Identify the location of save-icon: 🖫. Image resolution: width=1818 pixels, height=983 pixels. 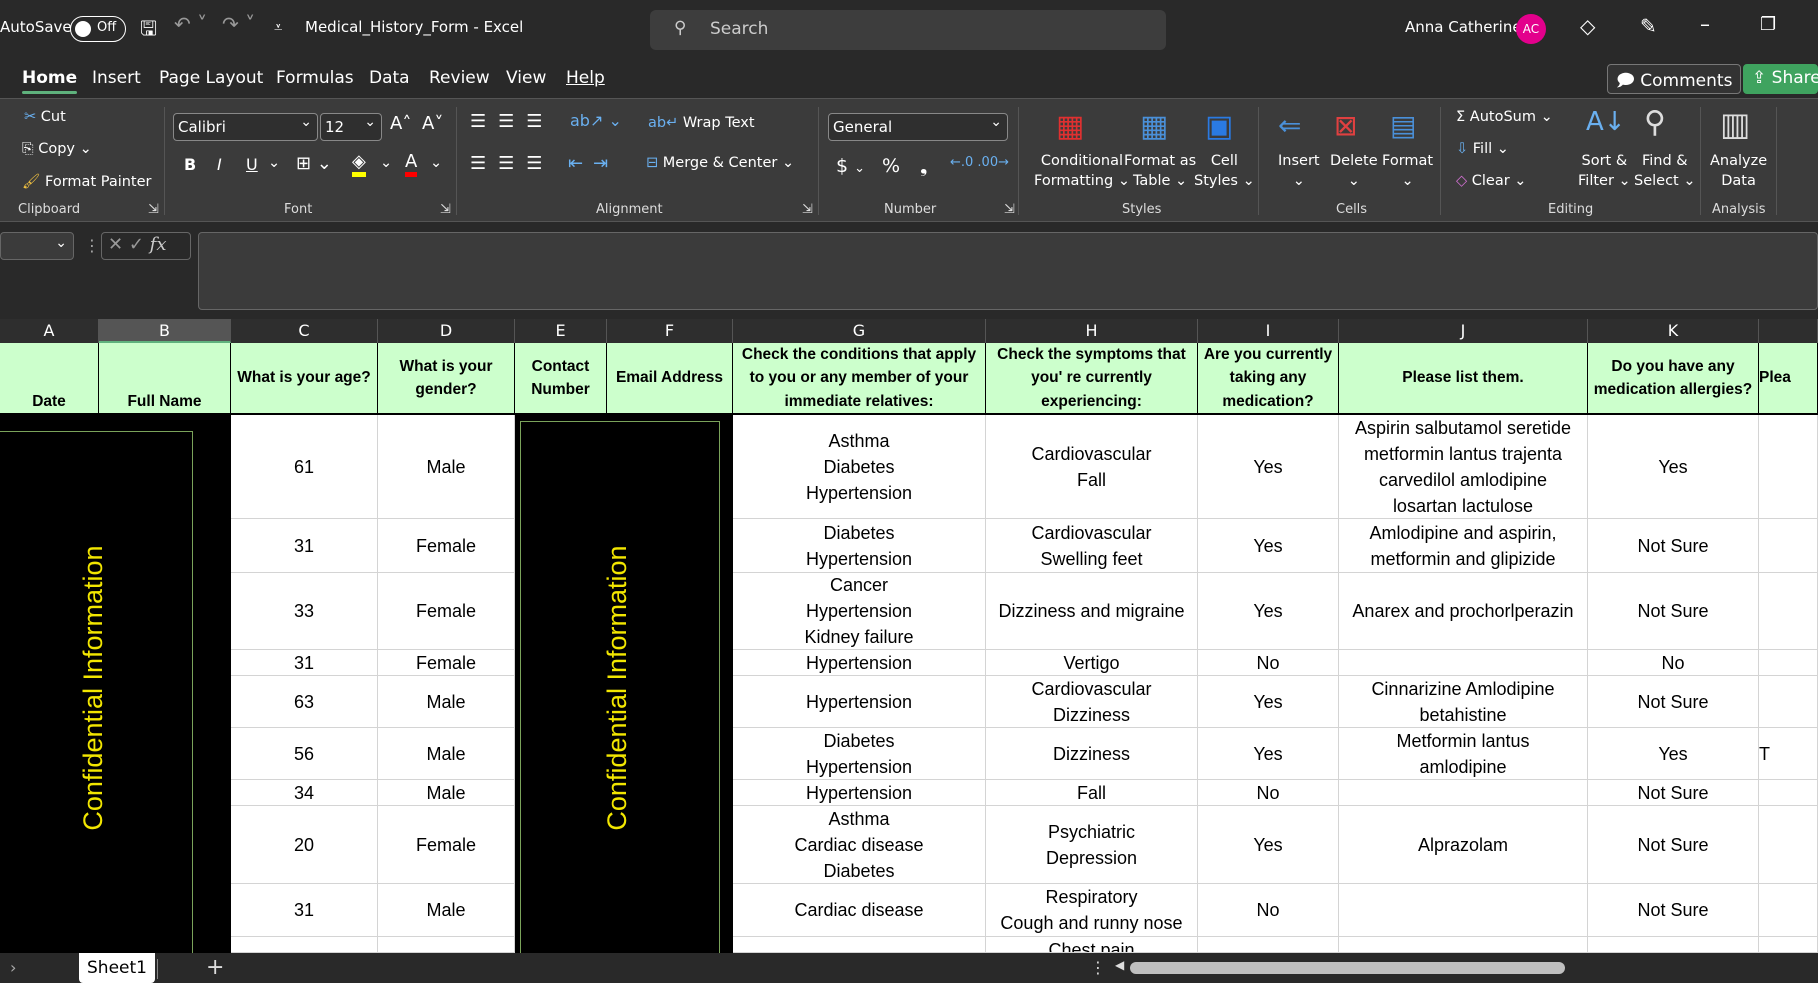
(148, 31).